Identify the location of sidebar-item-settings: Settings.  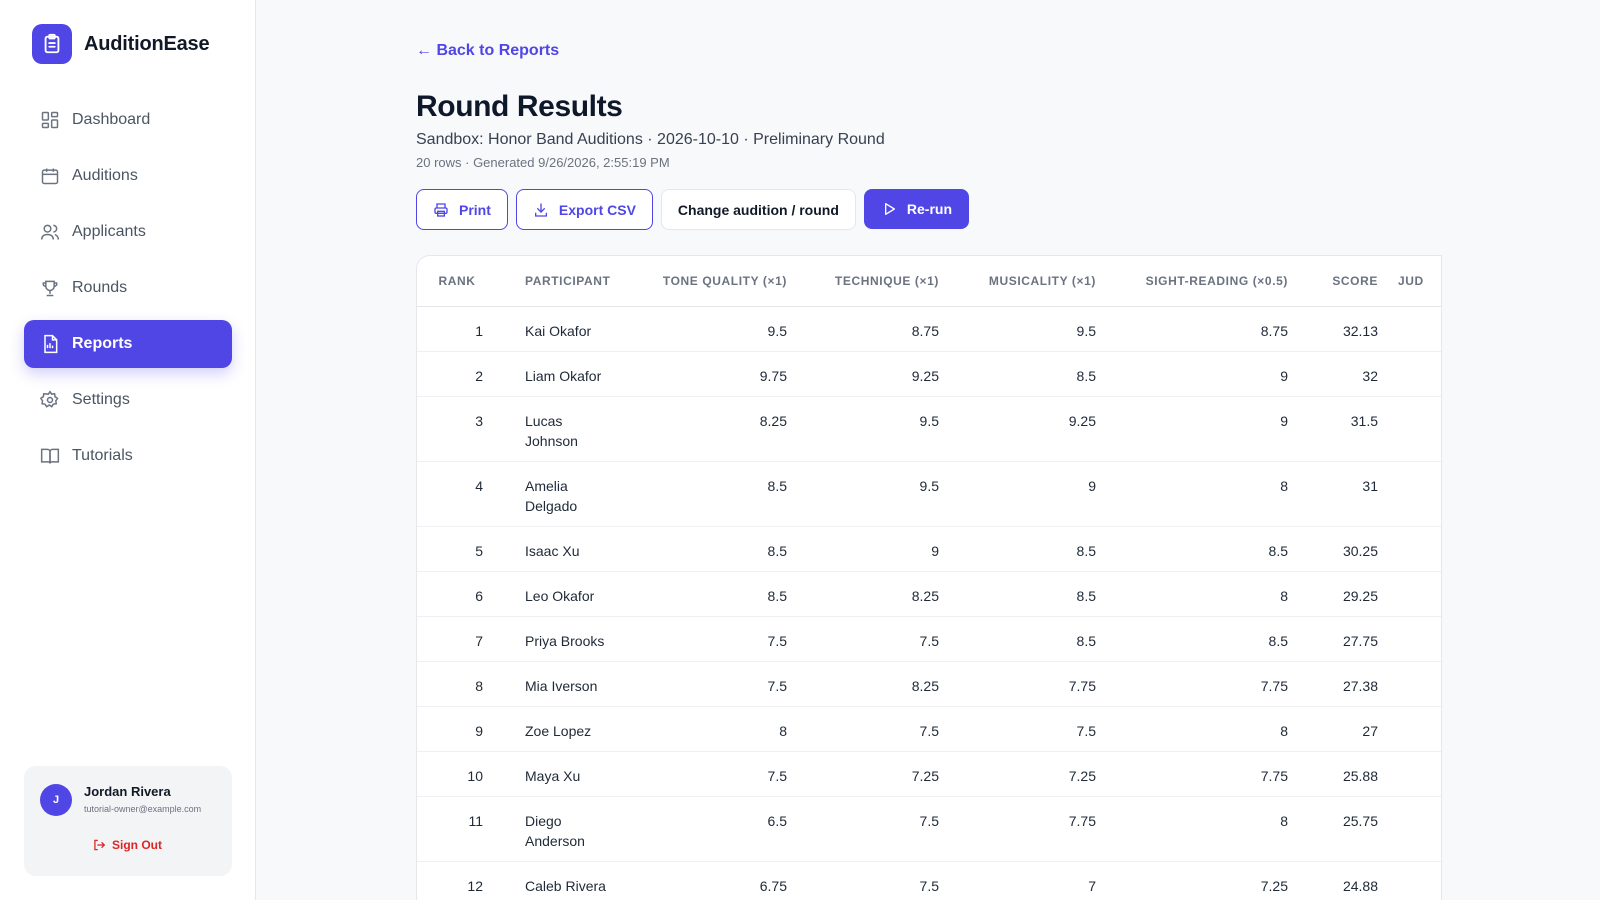
(128, 400).